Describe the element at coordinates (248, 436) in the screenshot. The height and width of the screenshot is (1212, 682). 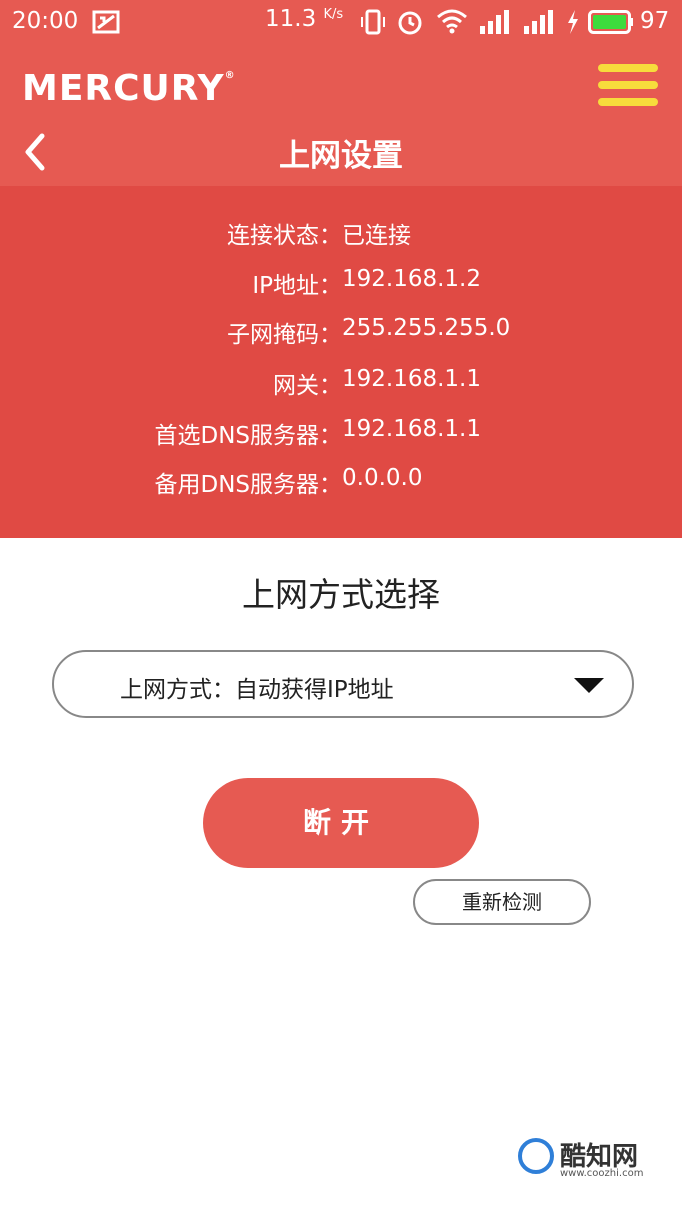
I see `info-label: 首选DNS服务器：` at that location.